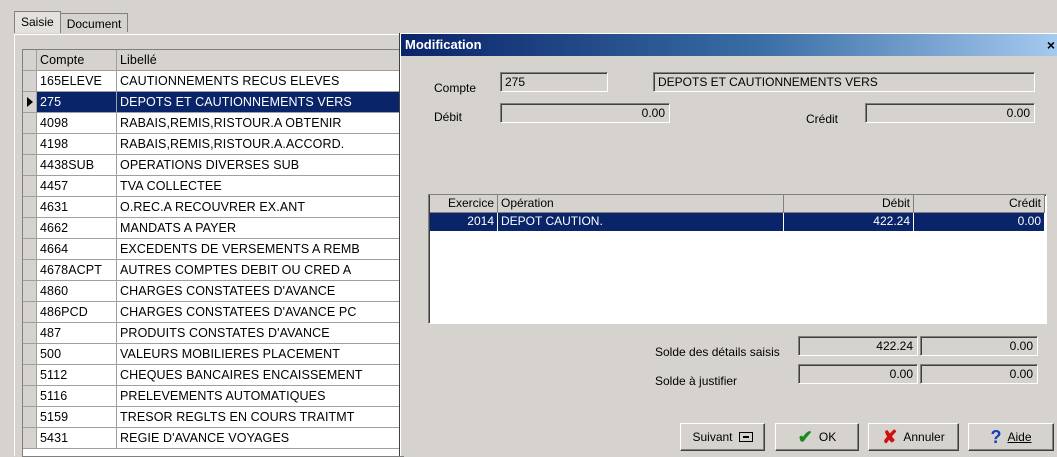  What do you see at coordinates (554, 82) in the screenshot?
I see `compte-field: 275` at bounding box center [554, 82].